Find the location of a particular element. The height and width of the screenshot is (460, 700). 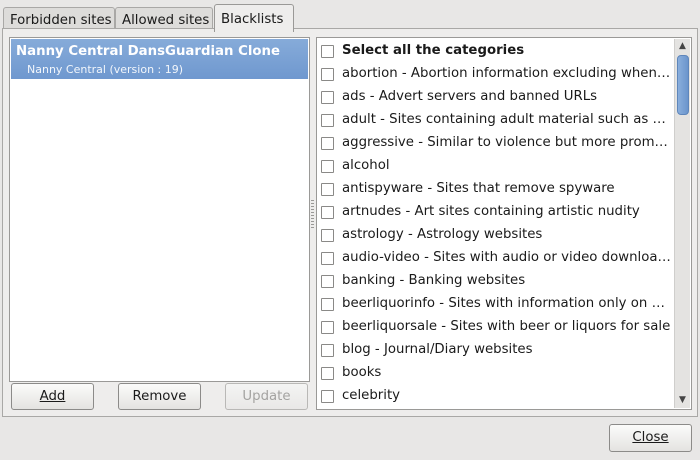

close-button: Close is located at coordinates (650, 438).